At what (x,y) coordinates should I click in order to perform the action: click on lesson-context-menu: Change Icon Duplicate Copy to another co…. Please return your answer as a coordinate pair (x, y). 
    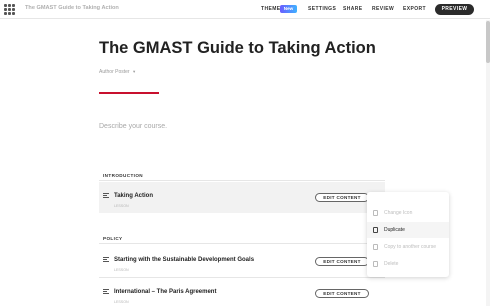
    Looking at the image, I should click on (408, 234).